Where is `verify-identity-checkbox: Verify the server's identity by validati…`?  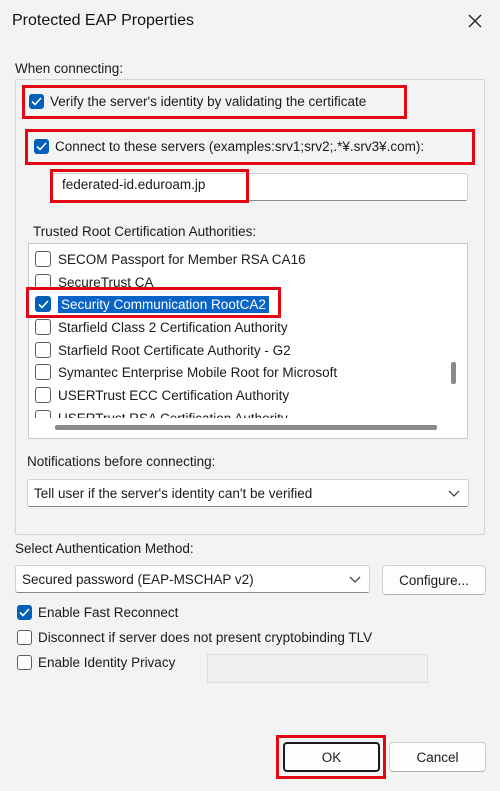 verify-identity-checkbox: Verify the server's identity by validati… is located at coordinates (197, 101).